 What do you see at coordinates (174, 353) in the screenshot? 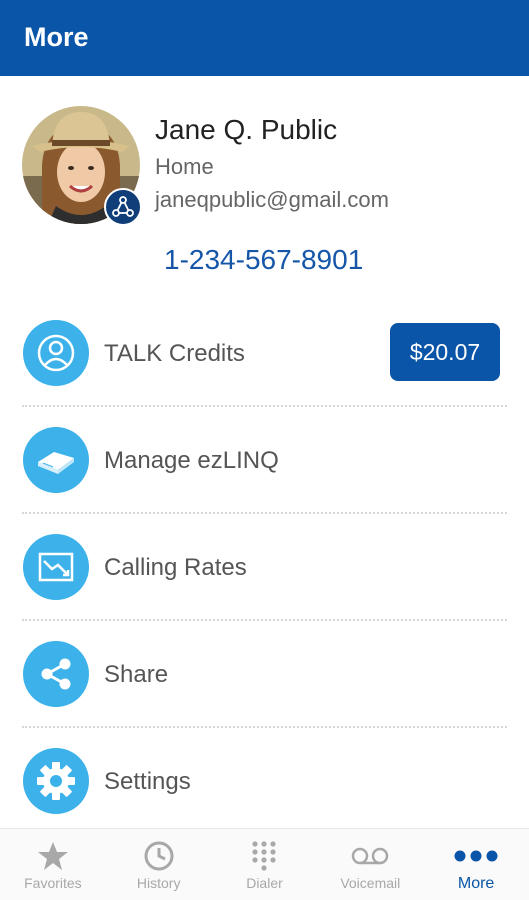
I see `menu-item-label: TALK Credits` at bounding box center [174, 353].